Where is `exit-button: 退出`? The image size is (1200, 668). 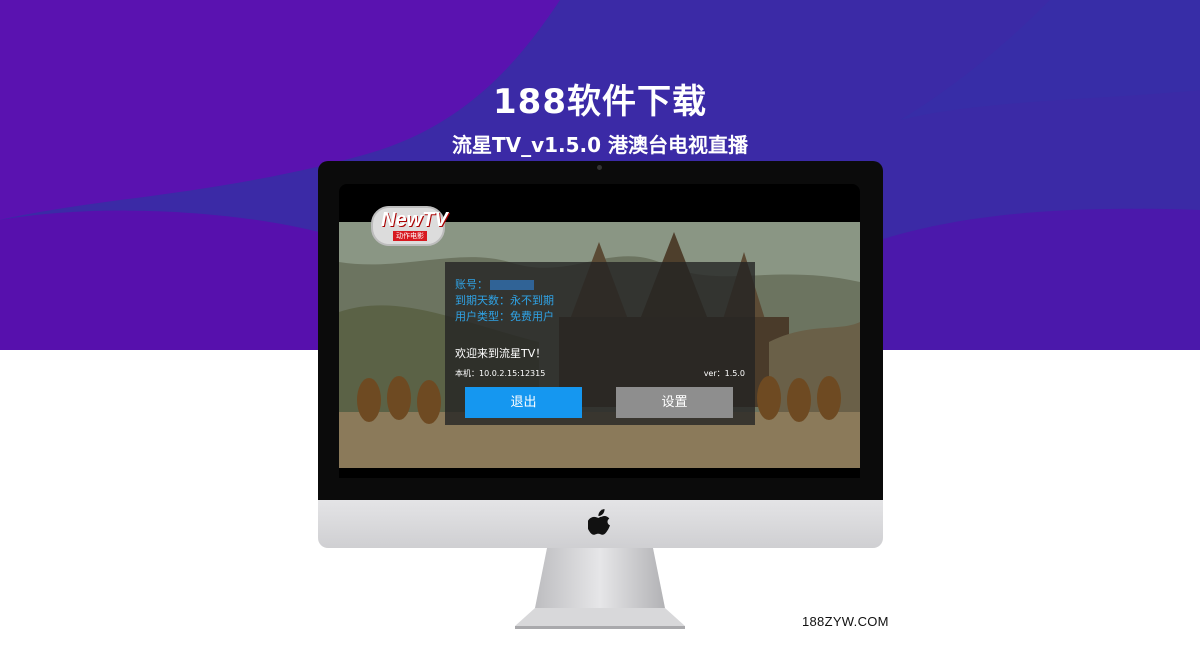 exit-button: 退出 is located at coordinates (523, 402).